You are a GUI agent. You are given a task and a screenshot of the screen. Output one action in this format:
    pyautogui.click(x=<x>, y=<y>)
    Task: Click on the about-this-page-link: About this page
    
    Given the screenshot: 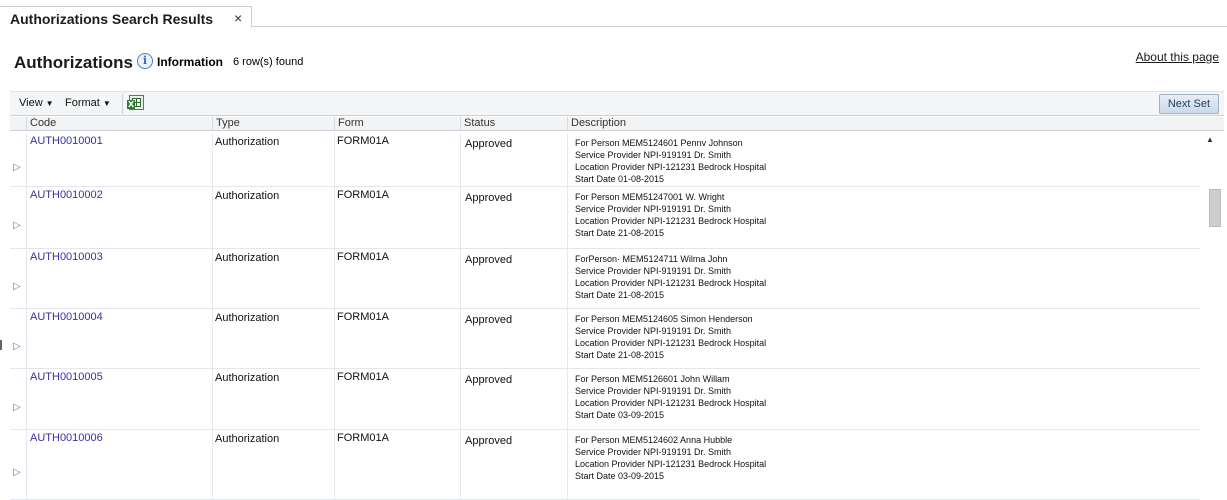 What is the action you would take?
    pyautogui.click(x=1177, y=57)
    